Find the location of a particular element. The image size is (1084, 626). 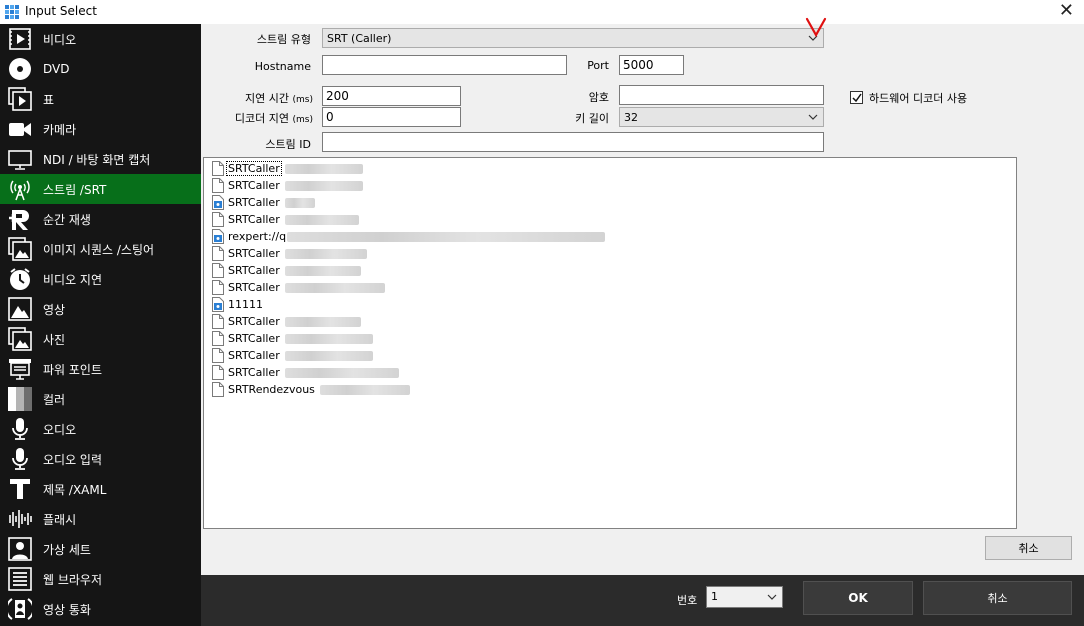

sidebar-item-camera: 카메라 is located at coordinates (100, 129).